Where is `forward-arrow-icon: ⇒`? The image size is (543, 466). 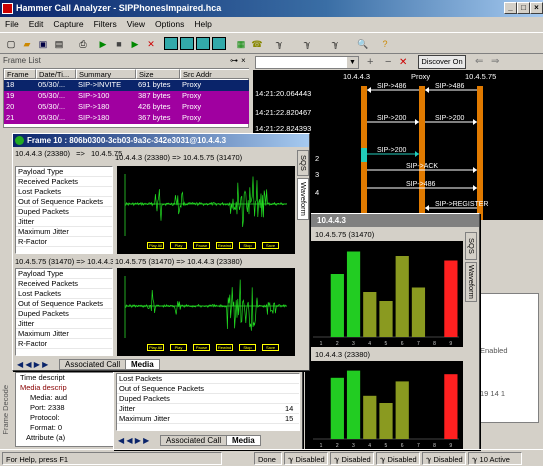 forward-arrow-icon: ⇒ is located at coordinates (495, 62).